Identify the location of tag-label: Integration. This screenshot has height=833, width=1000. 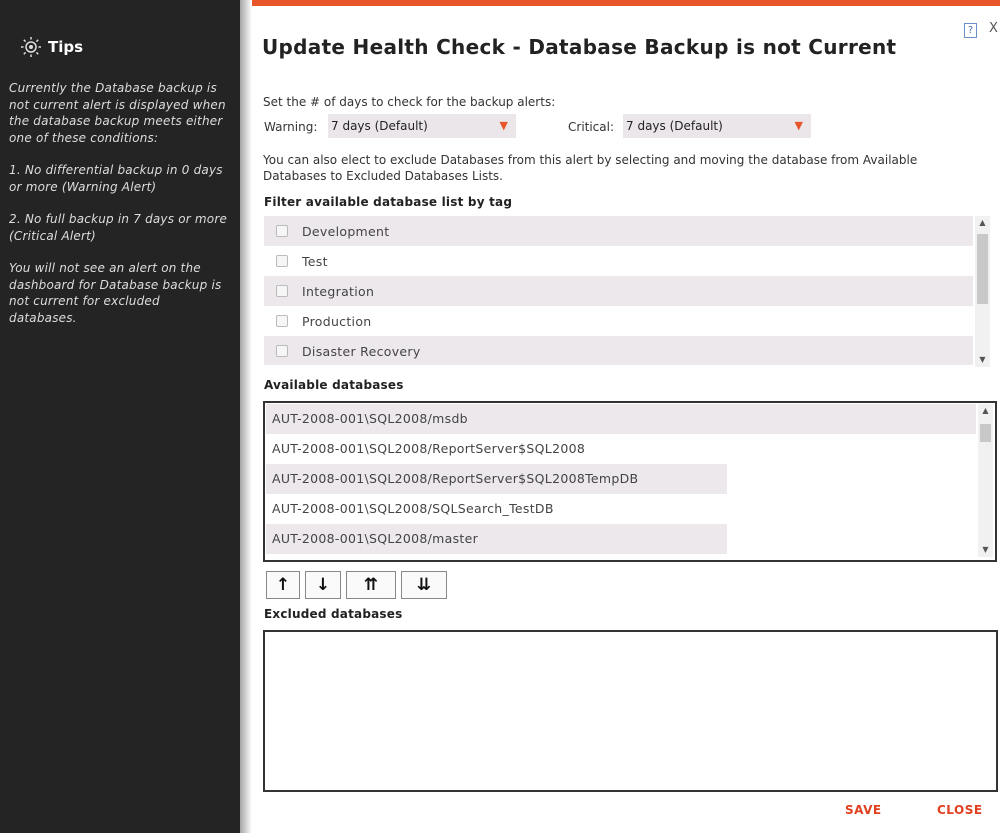
(338, 291).